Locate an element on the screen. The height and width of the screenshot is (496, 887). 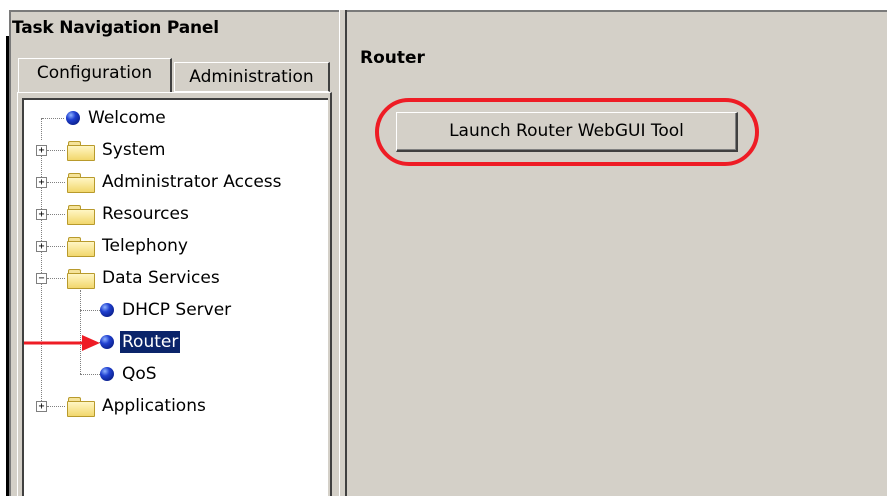
tree-item-qos: QoS is located at coordinates (129, 374).